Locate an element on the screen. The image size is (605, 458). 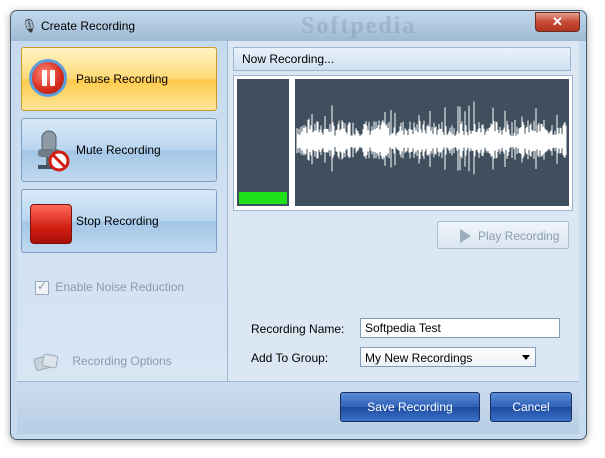
close-icon: ✕ is located at coordinates (557, 21).